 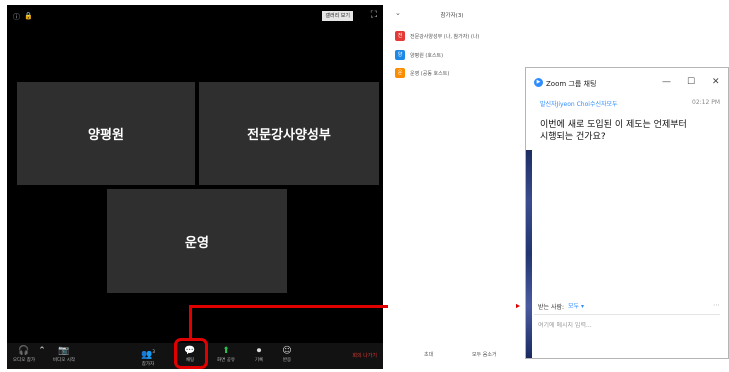 I want to click on join-audio-button: 🎧 오디오 참가, so click(x=24, y=355).